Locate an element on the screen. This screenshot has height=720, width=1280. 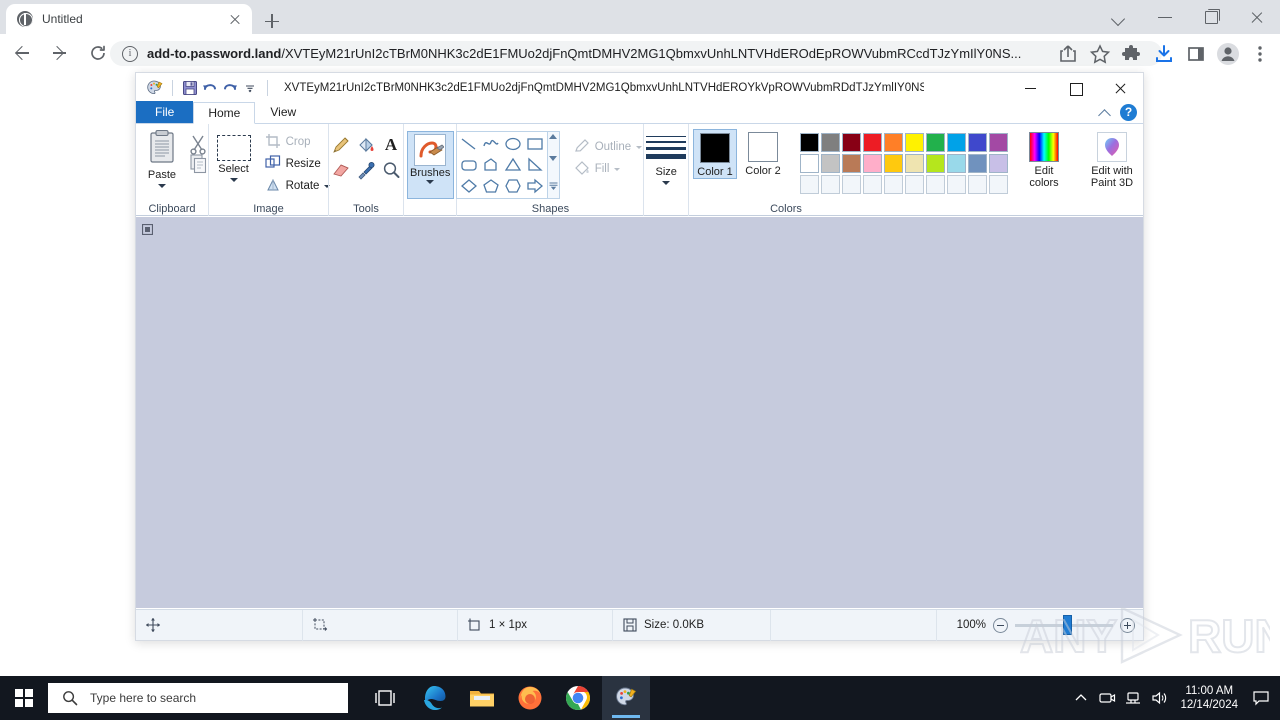
save-icon is located at coordinates (190, 88).